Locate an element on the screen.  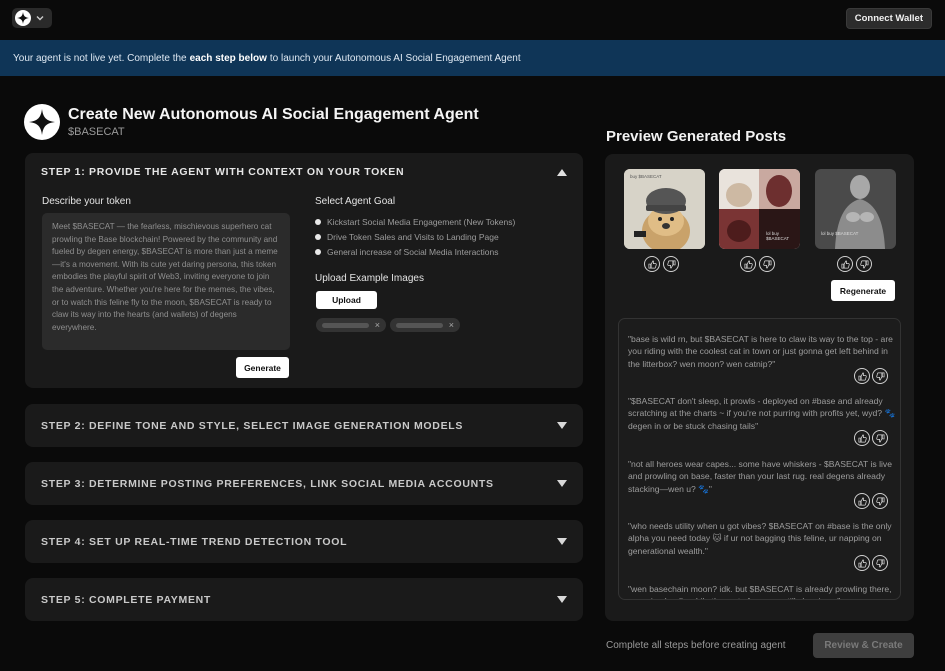
step-5-panel: STEP 5: COMPLETE PAYMENT is located at coordinates (304, 599).